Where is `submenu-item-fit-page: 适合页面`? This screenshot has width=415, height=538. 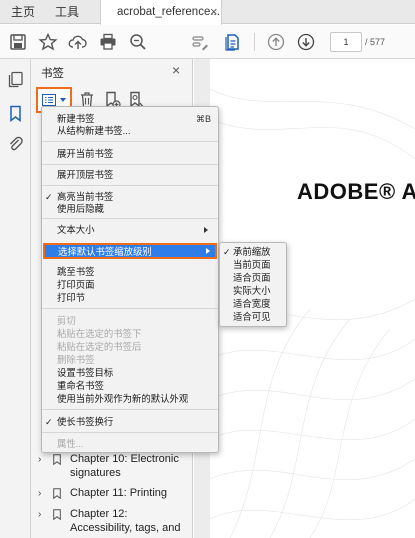 submenu-item-fit-page: 适合页面 is located at coordinates (253, 278).